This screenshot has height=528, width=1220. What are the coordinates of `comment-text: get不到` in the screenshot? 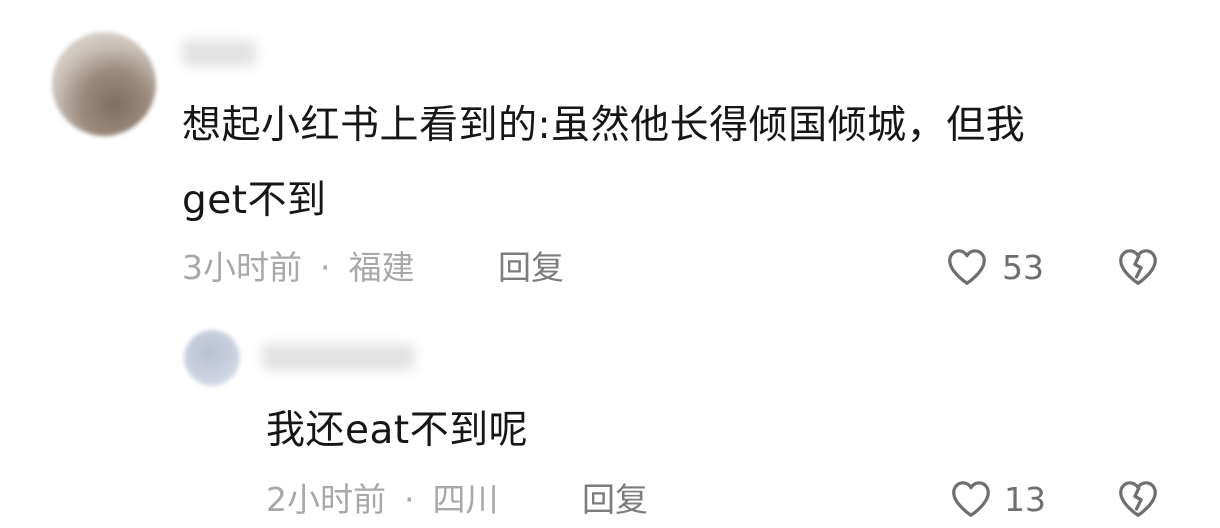 It's located at (254, 200).